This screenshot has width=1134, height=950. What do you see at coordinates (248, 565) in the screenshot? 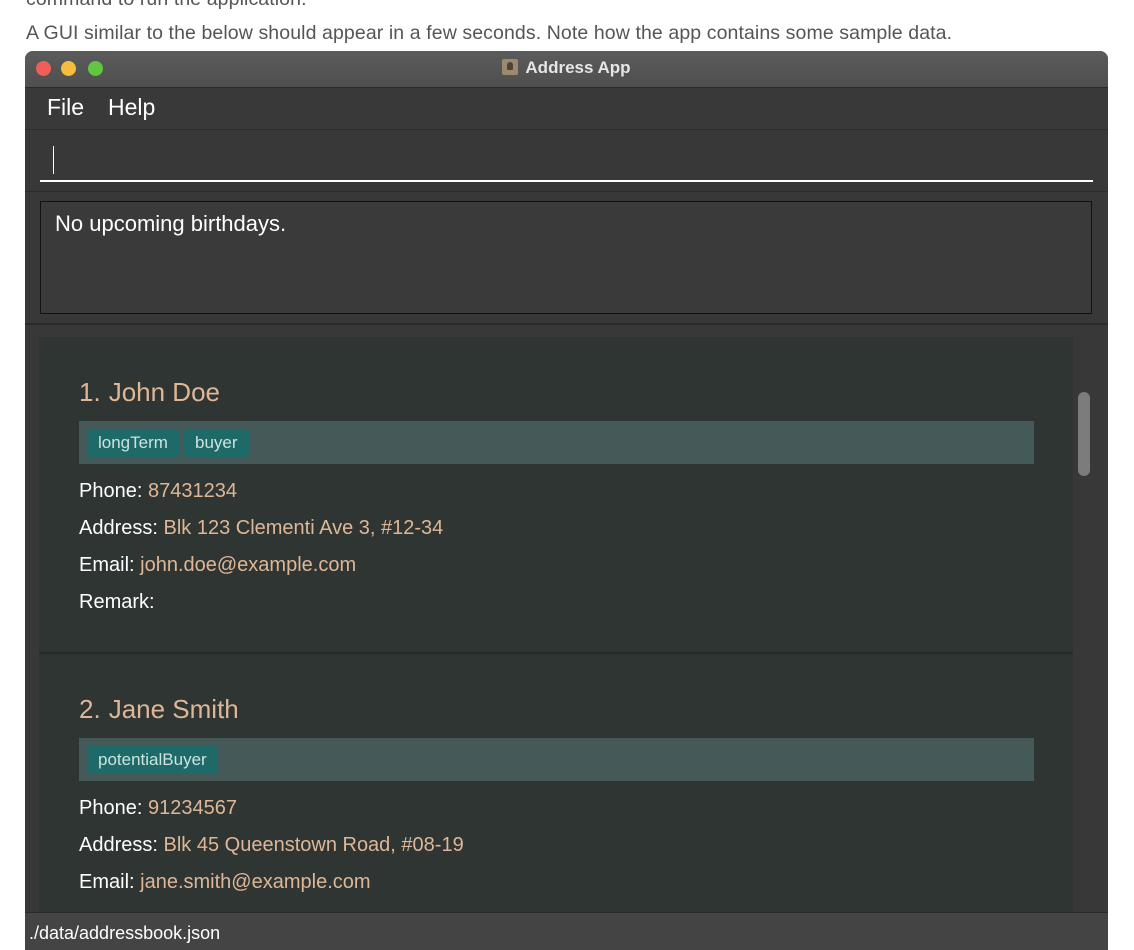
I see `email-value: john.doe@example.com` at bounding box center [248, 565].